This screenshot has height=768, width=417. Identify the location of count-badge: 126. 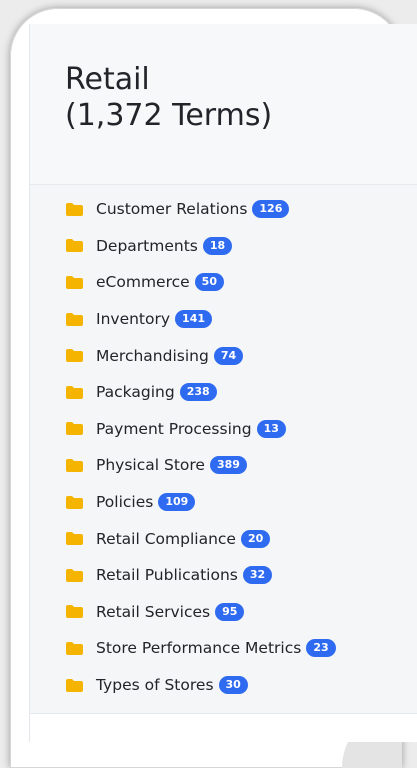
(271, 209).